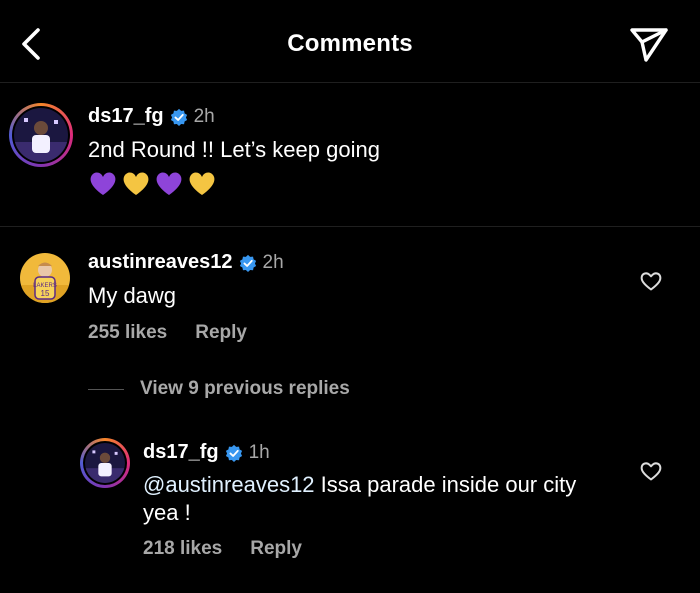 The width and height of the screenshot is (700, 593). I want to click on reply-header: ds17_fg 1h, so click(206, 452).